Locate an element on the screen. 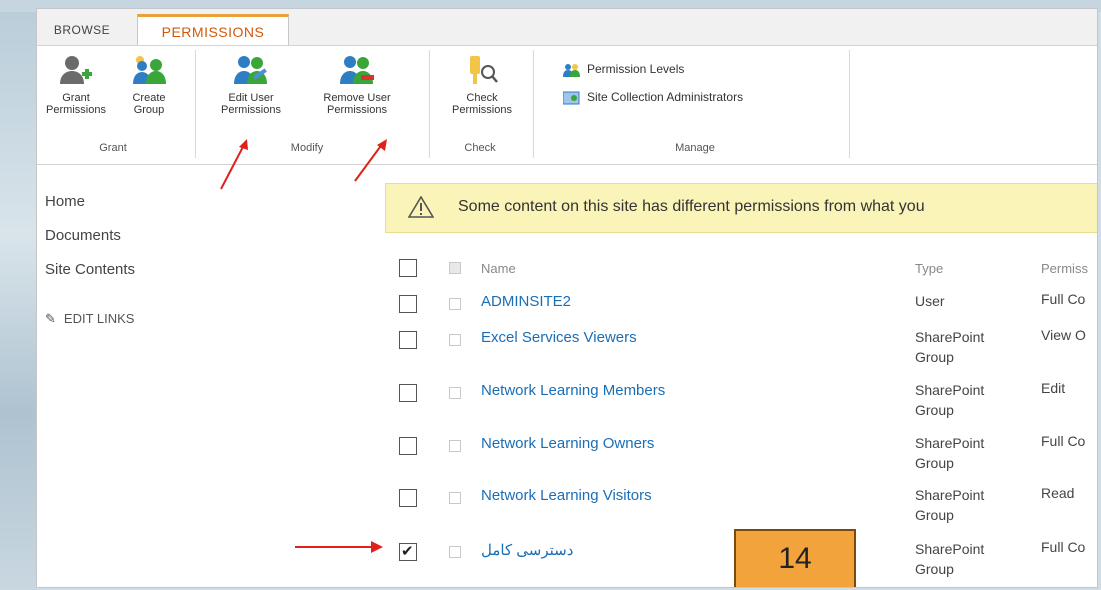 The width and height of the screenshot is (1101, 590). edit-links-label: EDIT LINKS is located at coordinates (99, 318).